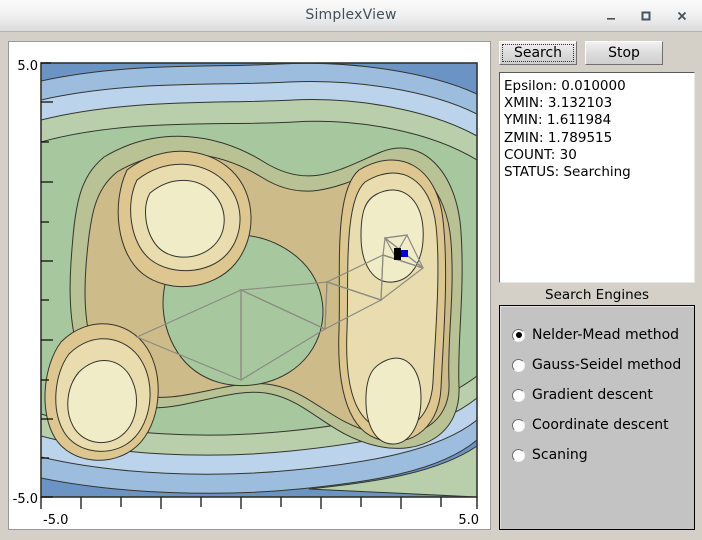 The height and width of the screenshot is (540, 702). What do you see at coordinates (540, 154) in the screenshot?
I see `info-line-count: COUNT: 30` at bounding box center [540, 154].